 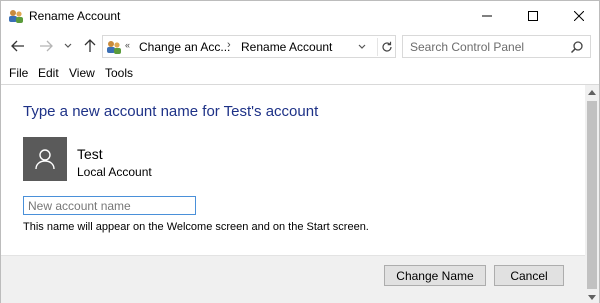 I want to click on menu-edit: Edit, so click(x=48, y=73).